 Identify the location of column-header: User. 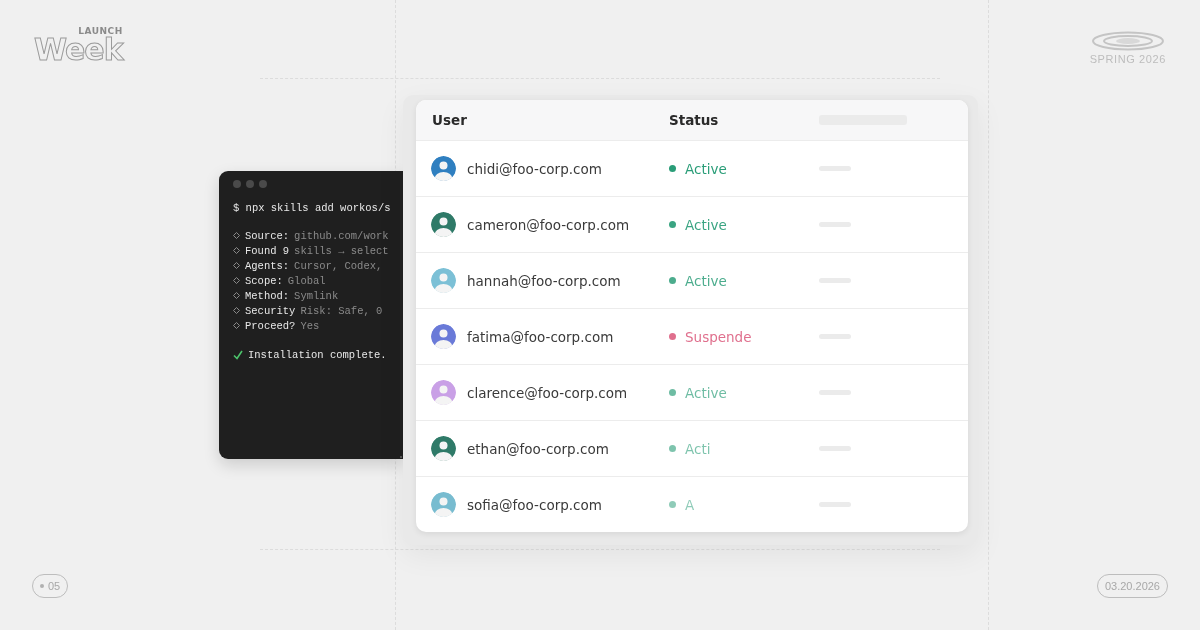
(449, 120).